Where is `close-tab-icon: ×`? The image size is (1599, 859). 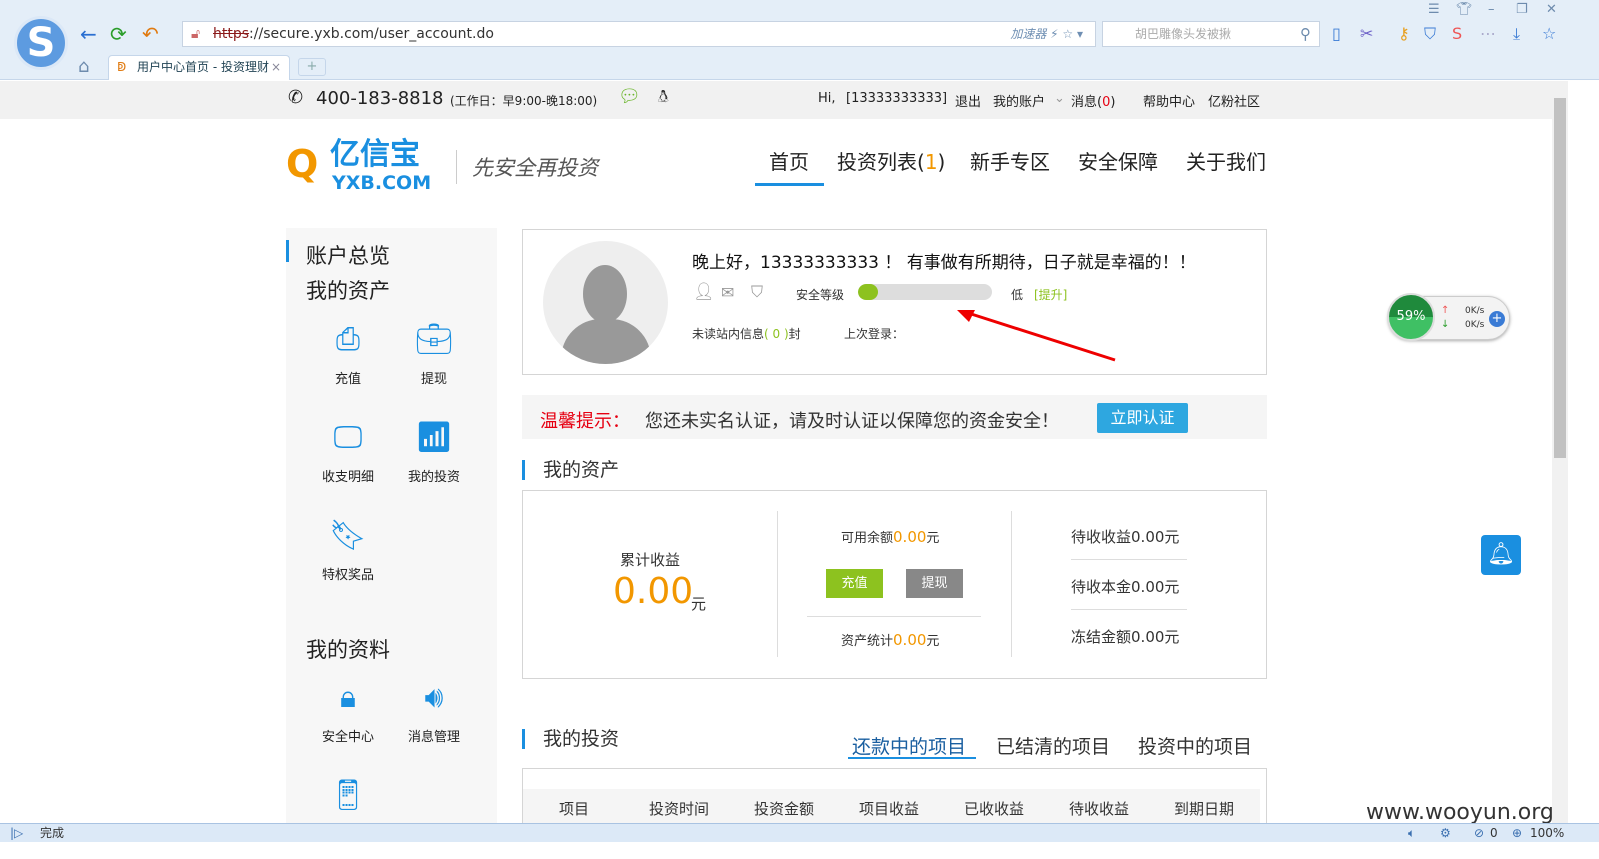 close-tab-icon: × is located at coordinates (276, 67).